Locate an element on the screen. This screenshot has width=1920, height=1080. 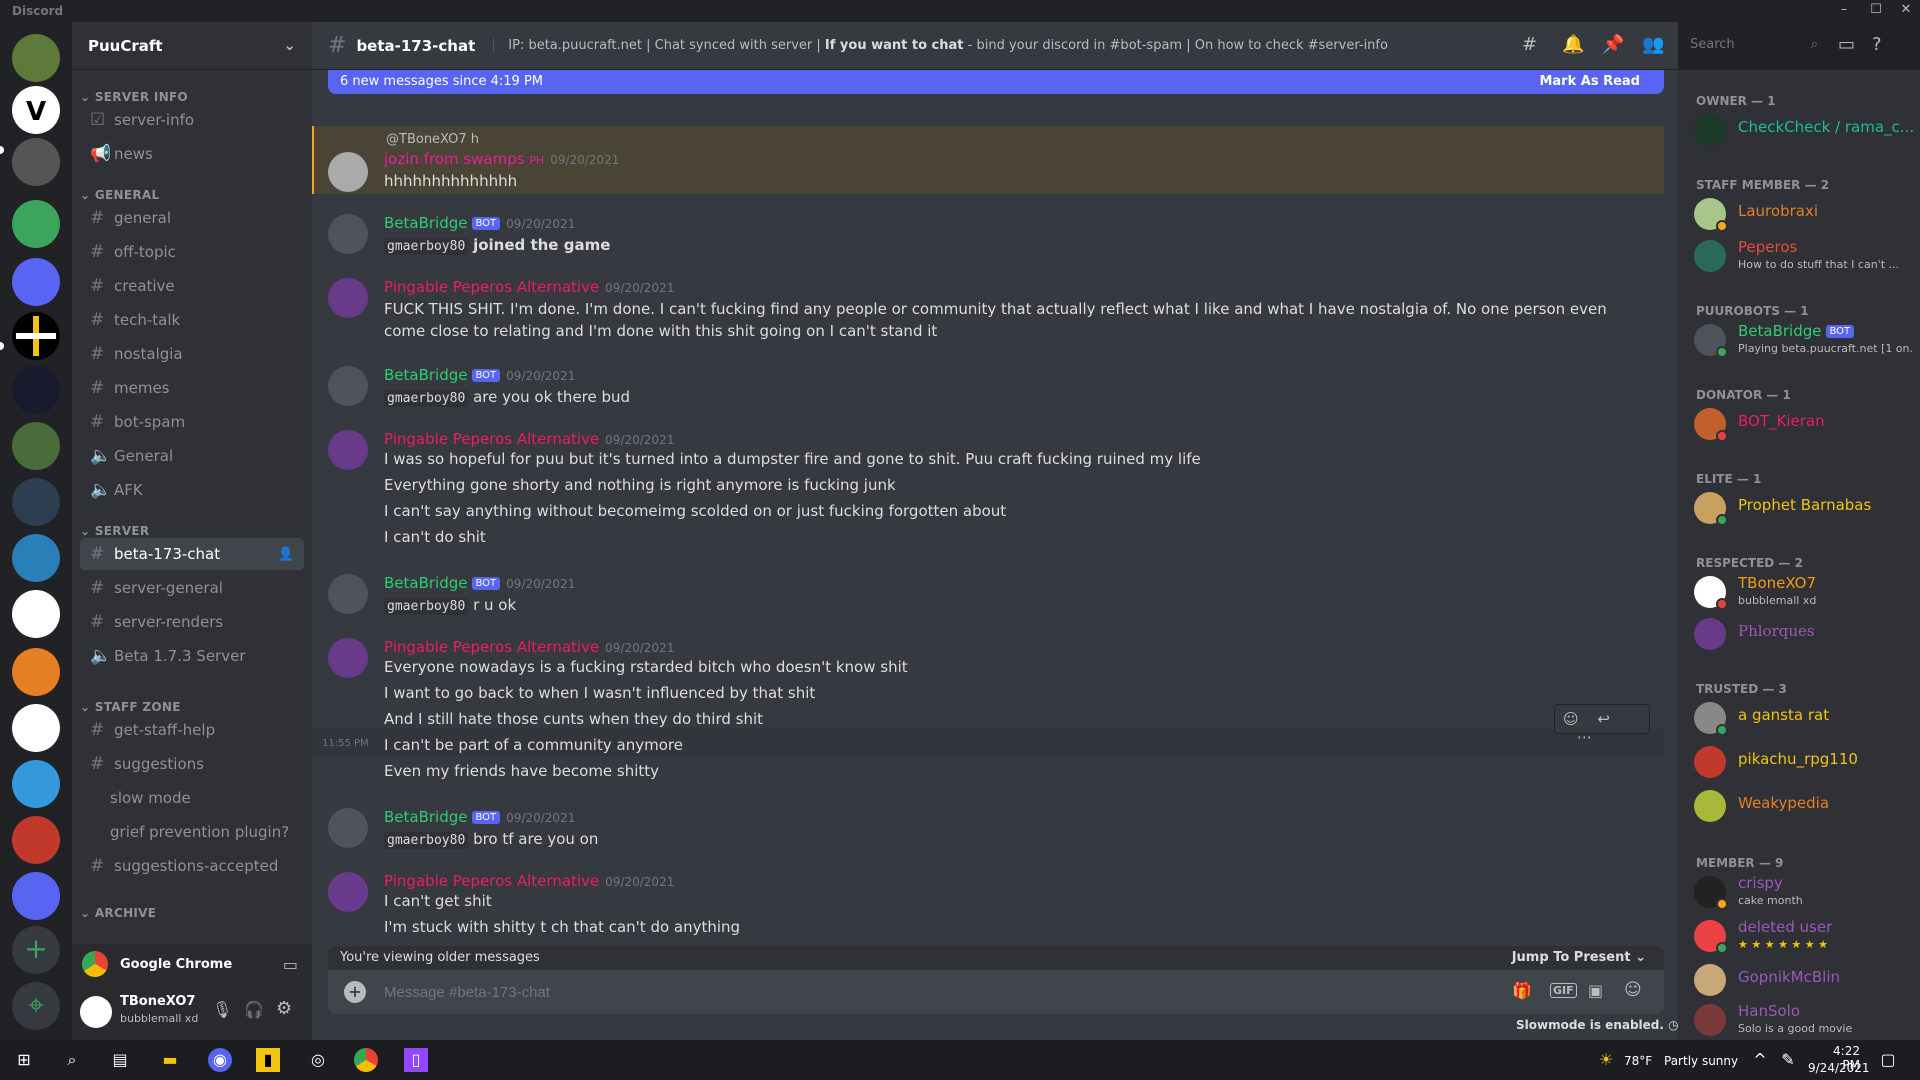
member-item: Laurobraxi is located at coordinates (1804, 216).